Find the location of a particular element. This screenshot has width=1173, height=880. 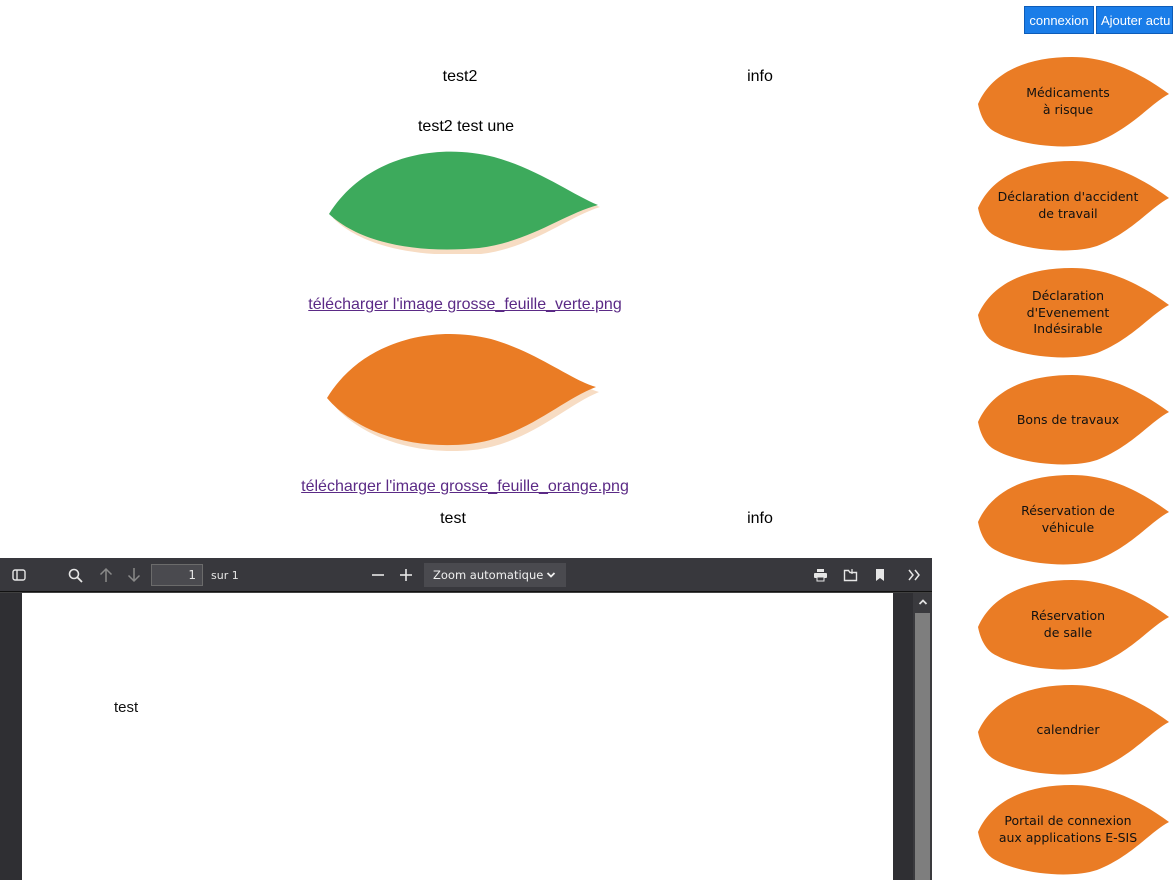

sidebar-item-label: Bons de travaux is located at coordinates (1068, 419).